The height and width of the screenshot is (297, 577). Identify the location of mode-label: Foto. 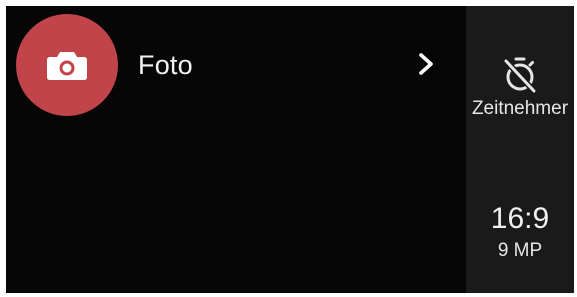
(165, 65).